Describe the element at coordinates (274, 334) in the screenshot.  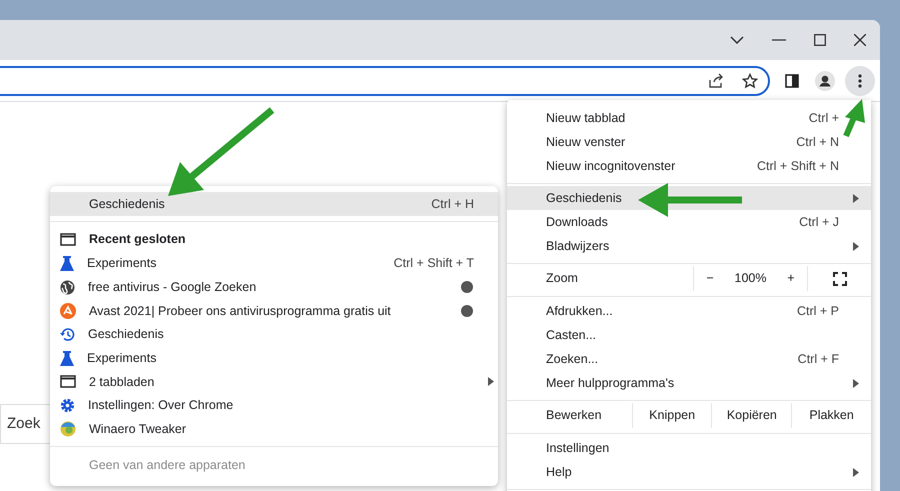
I see `menu-item: Geschiedenis` at that location.